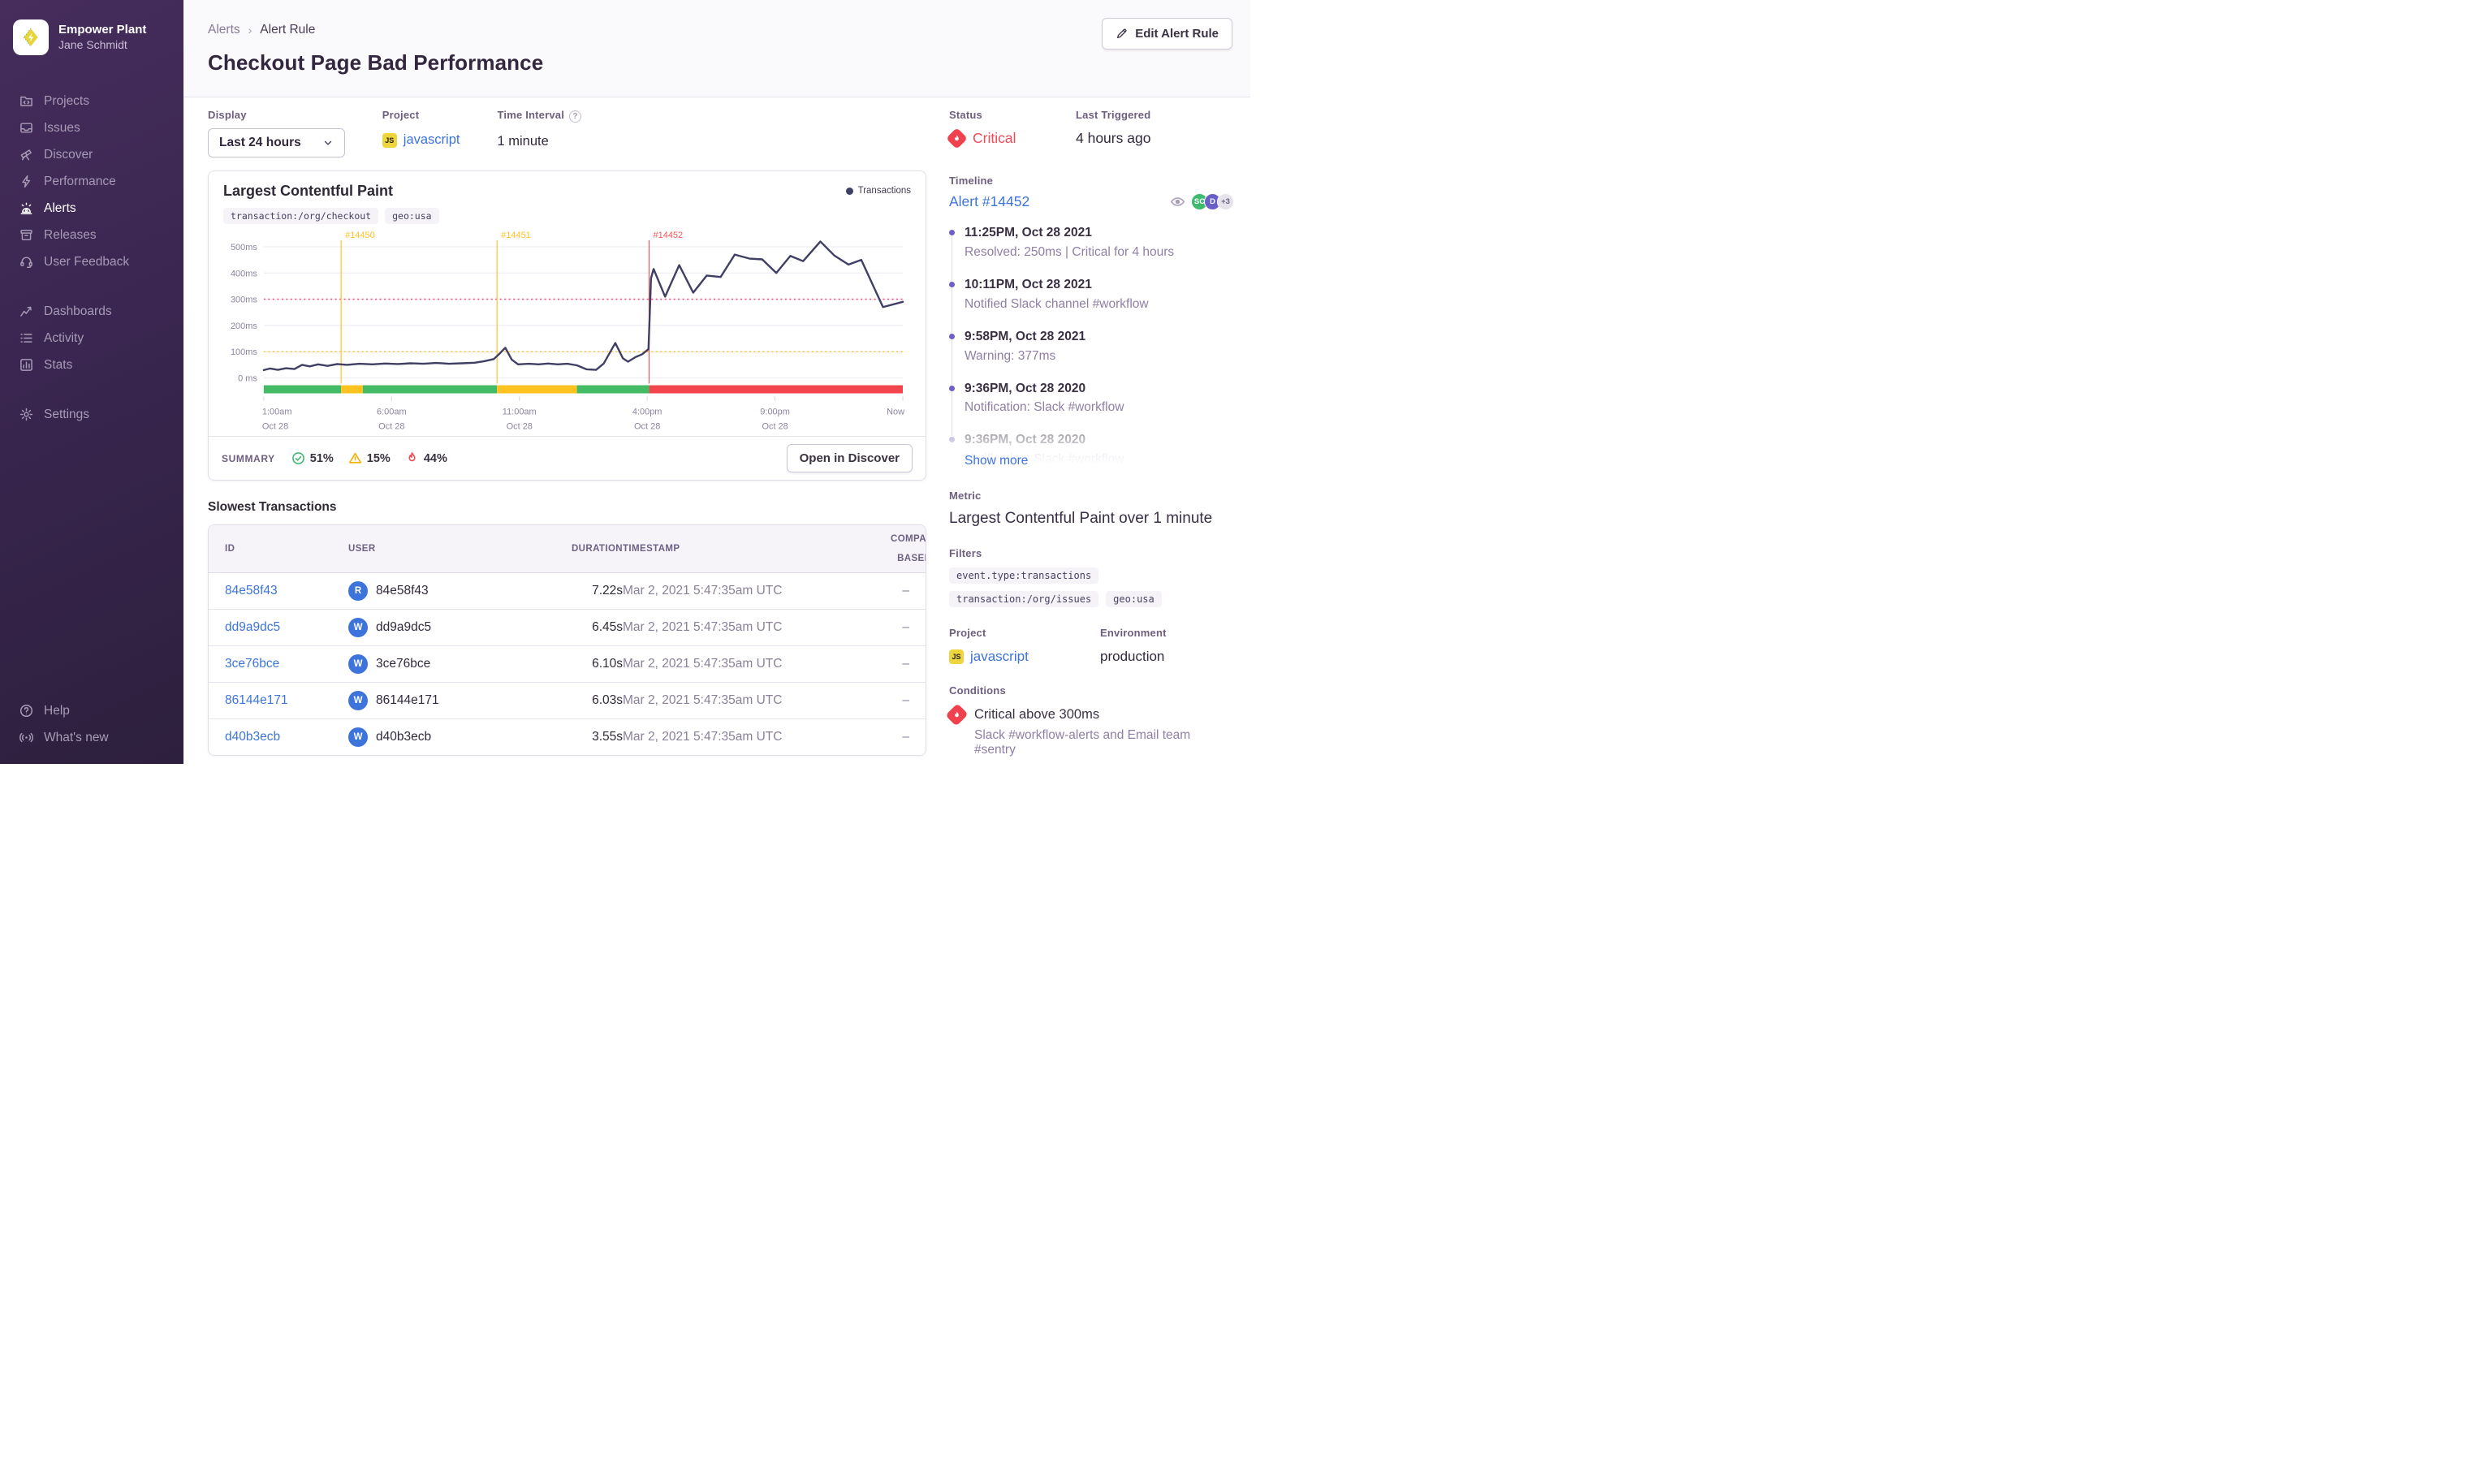 This screenshot has height=1484, width=2473. What do you see at coordinates (26, 338) in the screenshot?
I see `activity-icon` at bounding box center [26, 338].